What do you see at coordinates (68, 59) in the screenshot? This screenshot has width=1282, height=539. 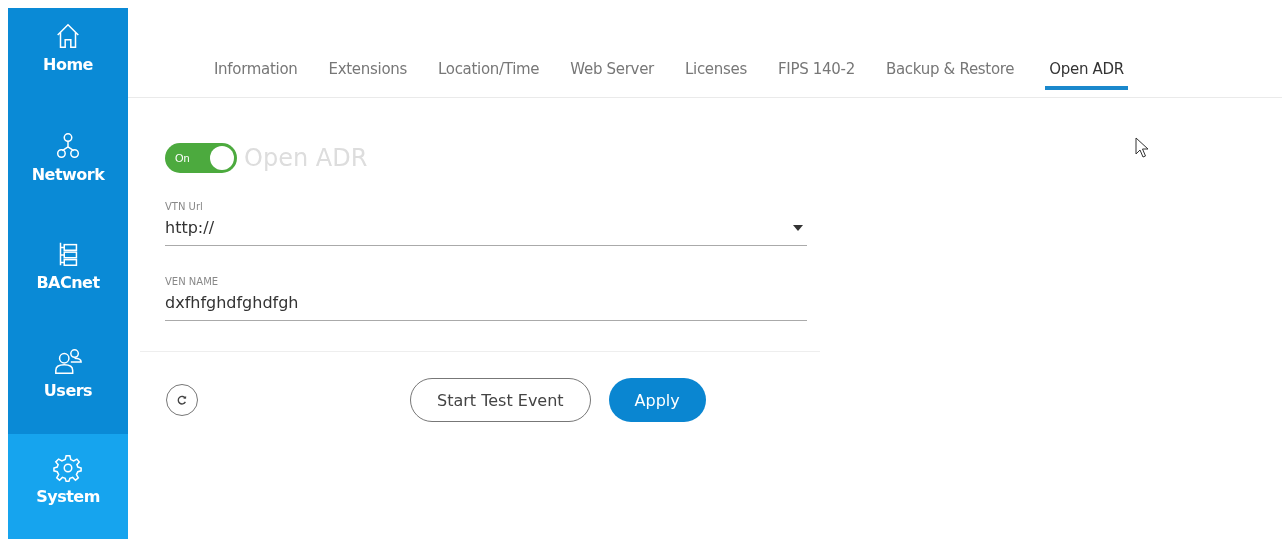 I see `sidebar-item: Home` at bounding box center [68, 59].